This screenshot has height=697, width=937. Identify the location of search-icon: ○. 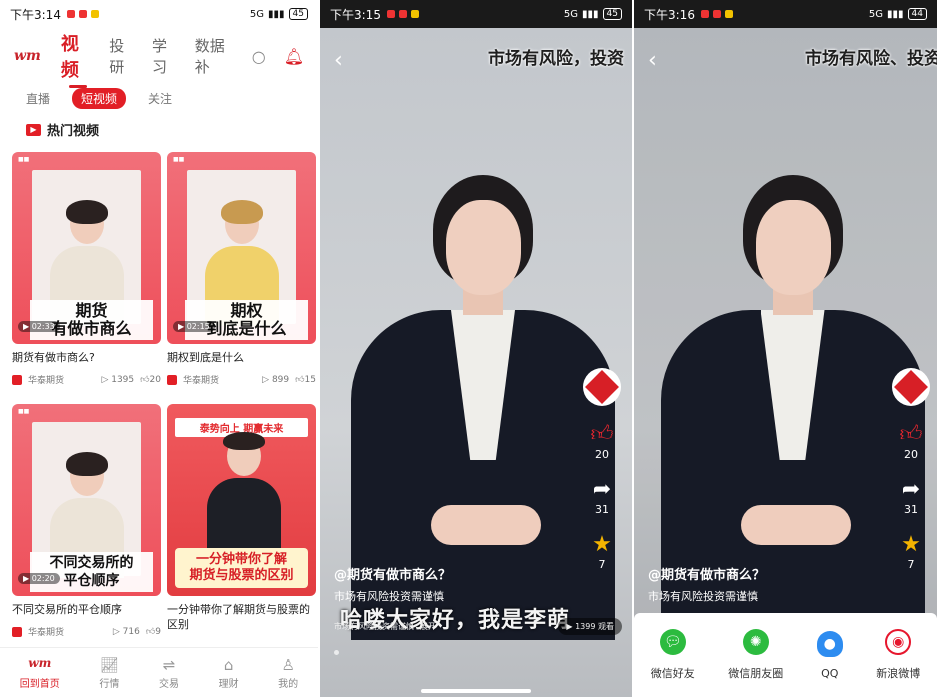
(259, 56).